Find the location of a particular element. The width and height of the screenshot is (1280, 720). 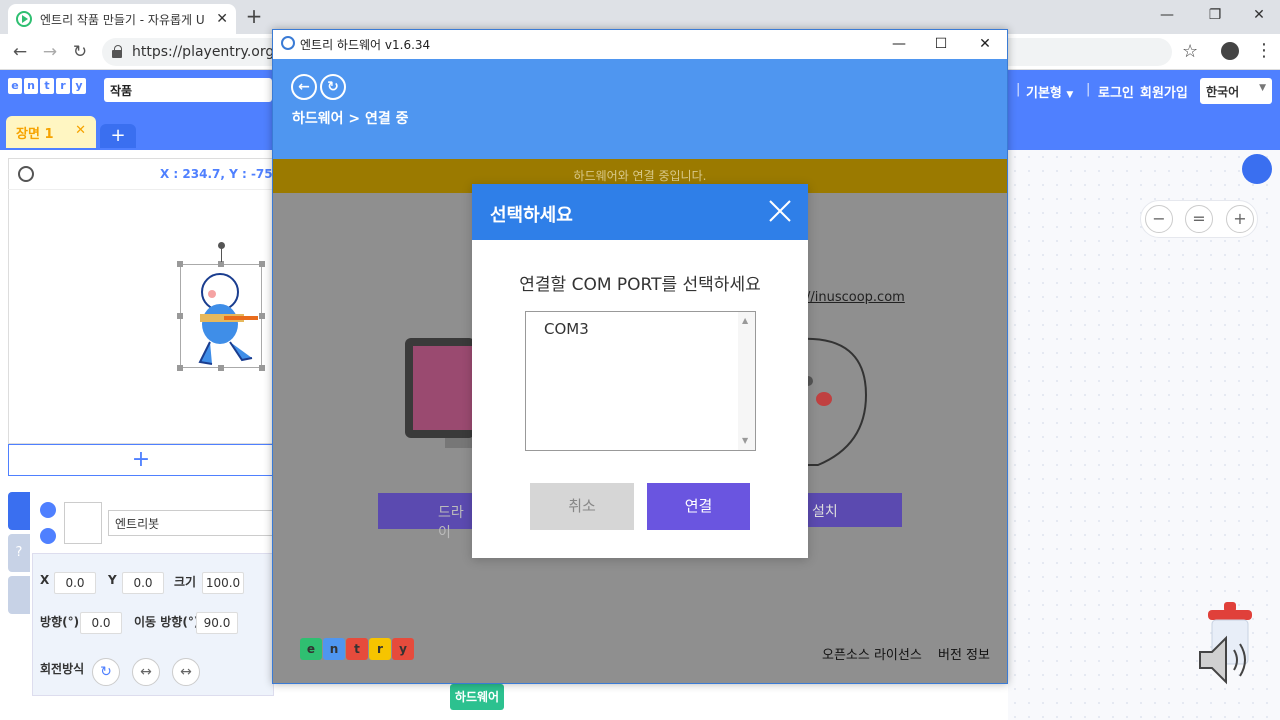

open-source-license-link: 오픈소스 라이선스 is located at coordinates (872, 653).